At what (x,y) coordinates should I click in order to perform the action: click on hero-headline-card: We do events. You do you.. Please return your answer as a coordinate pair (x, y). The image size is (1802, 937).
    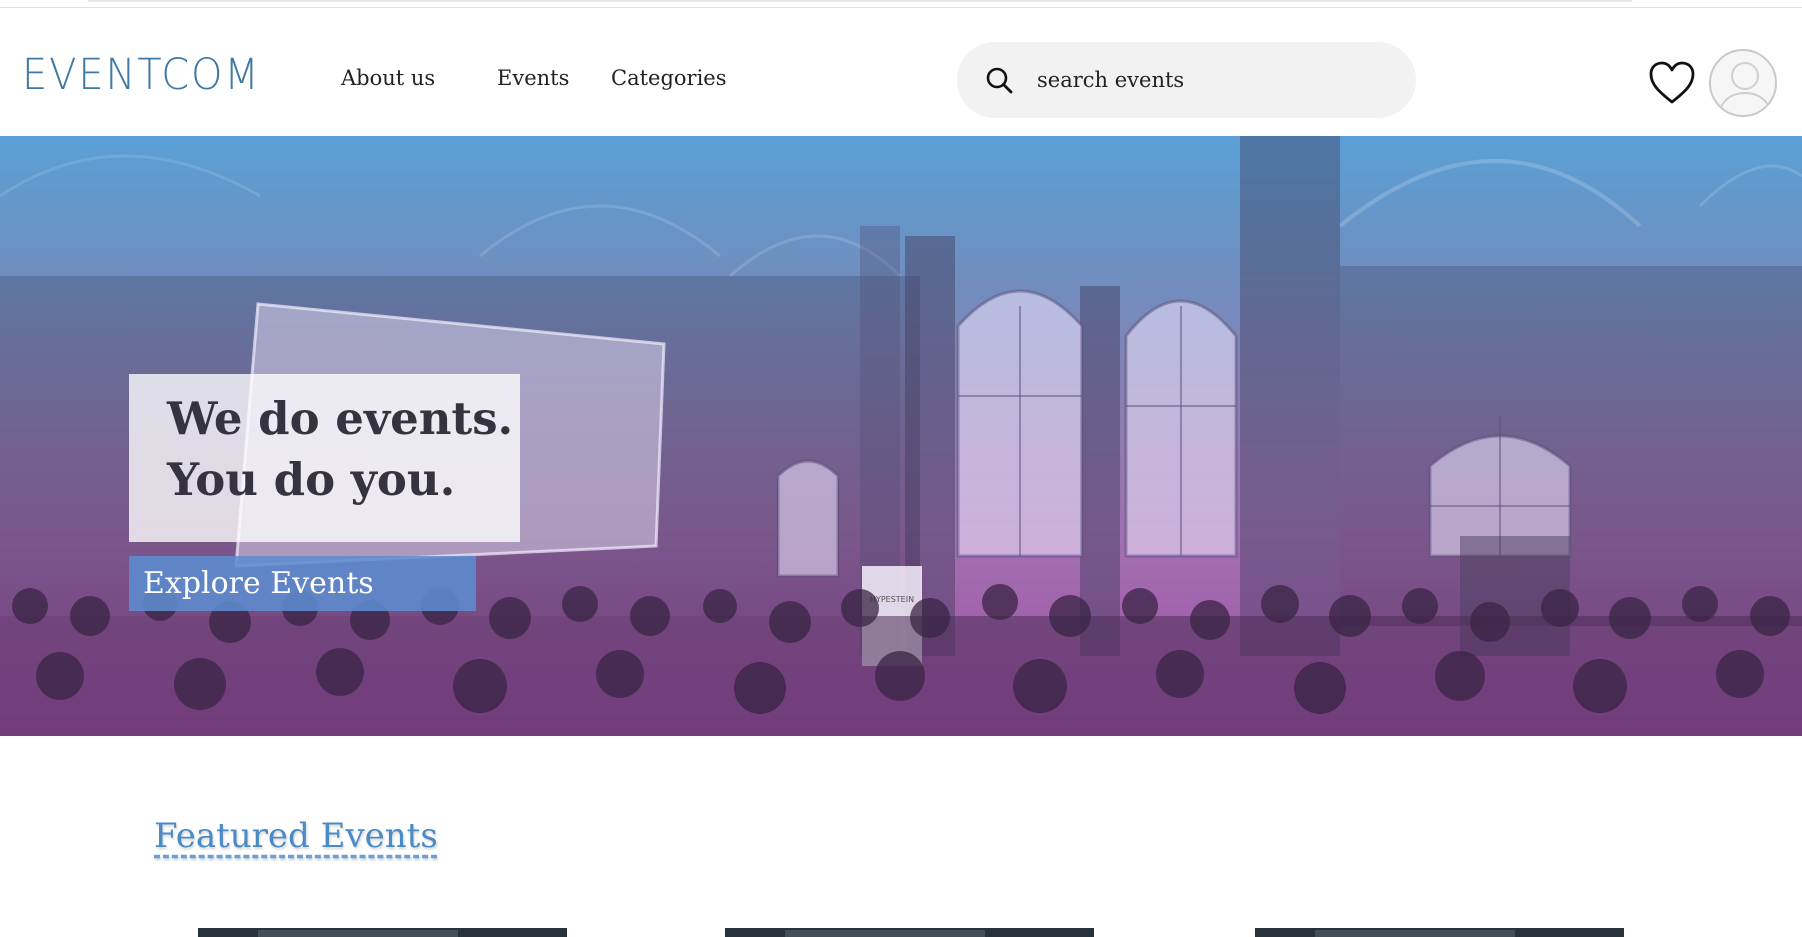
    Looking at the image, I should click on (324, 458).